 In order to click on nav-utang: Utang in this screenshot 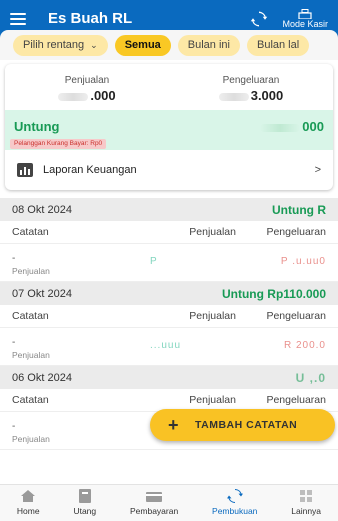, I will do `click(84, 500)`.